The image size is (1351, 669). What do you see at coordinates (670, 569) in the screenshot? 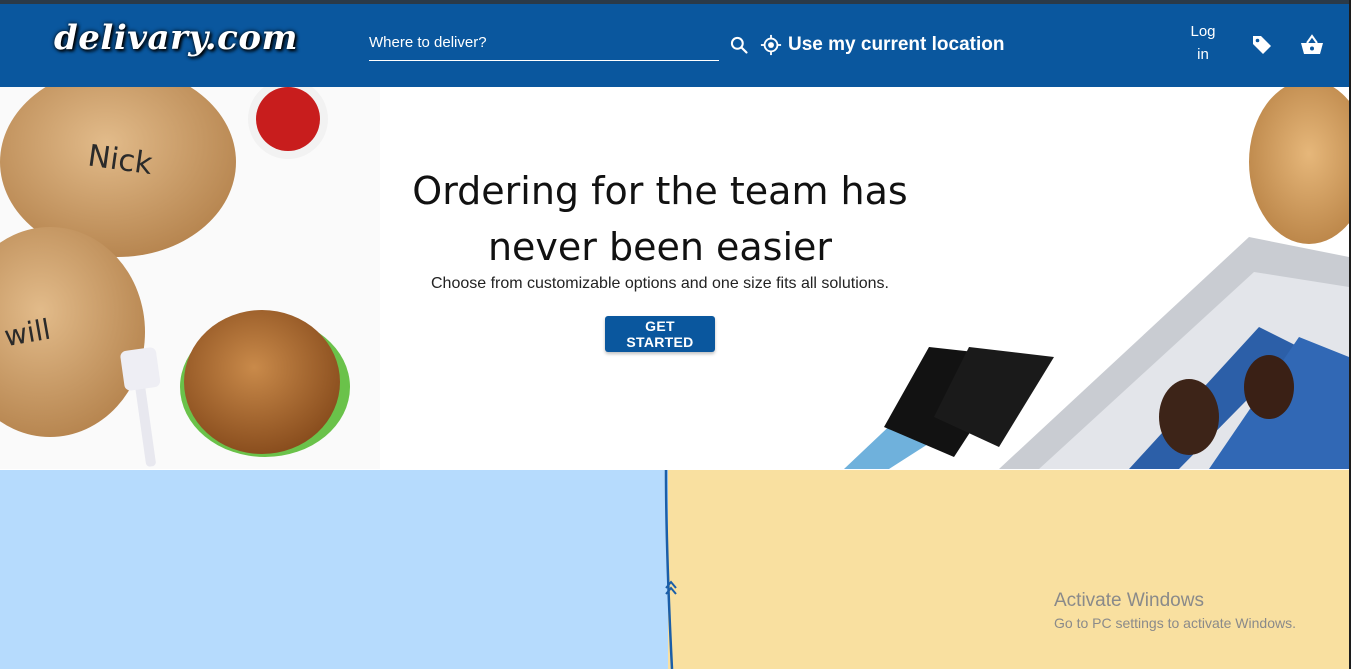
I see `panel-divider-line` at bounding box center [670, 569].